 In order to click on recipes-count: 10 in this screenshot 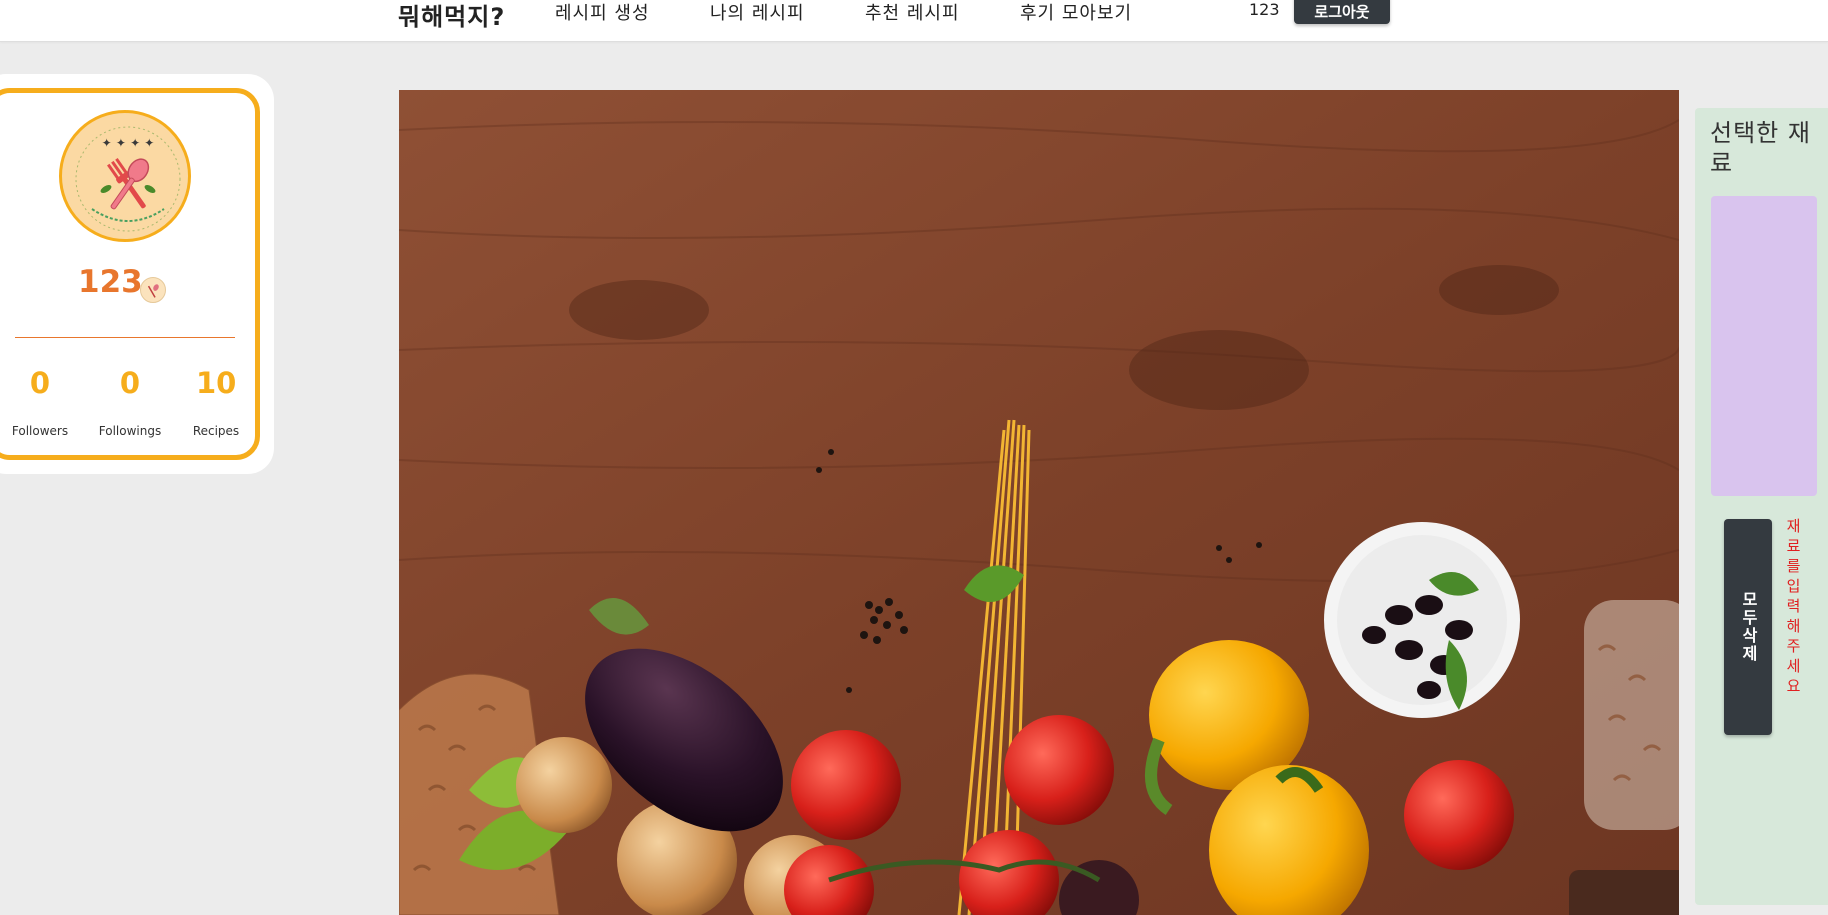, I will do `click(216, 383)`.